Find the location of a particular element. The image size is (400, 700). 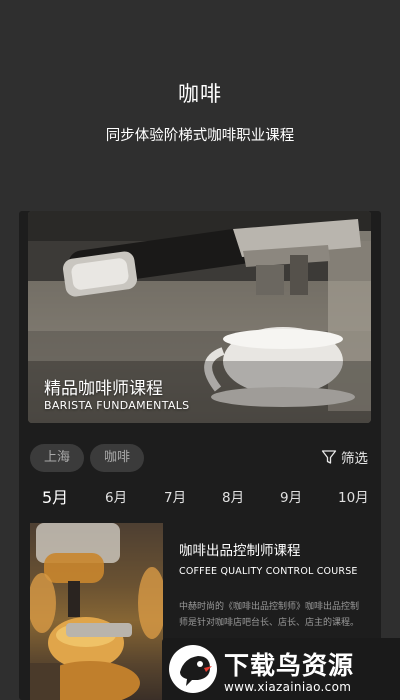

hero-title: 精品咖啡师课程 is located at coordinates (103, 389).